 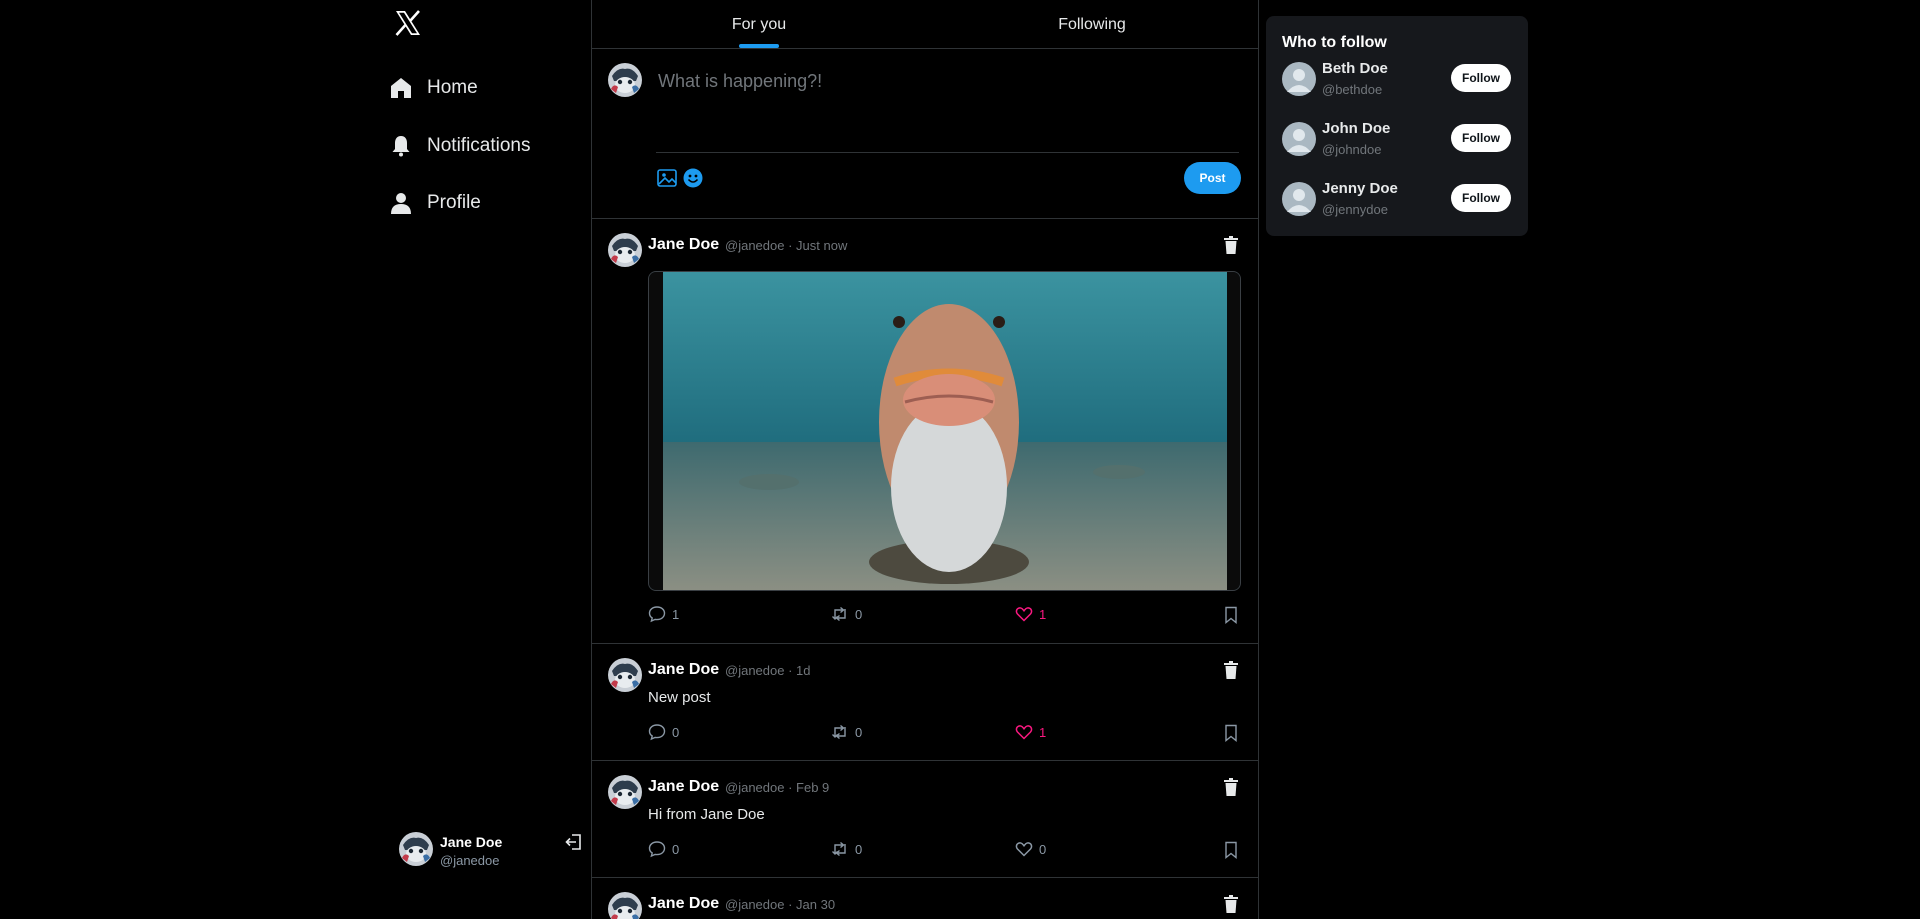 I want to click on emoji-icon, so click(x=693, y=178).